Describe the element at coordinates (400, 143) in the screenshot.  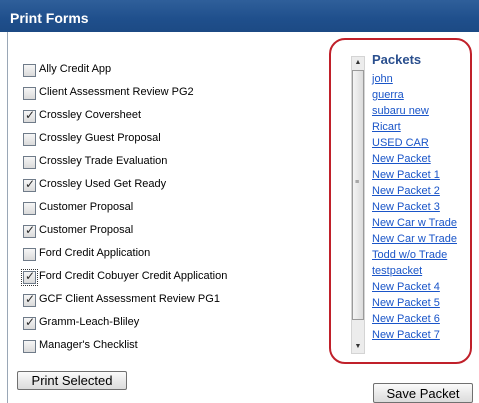
I see `packet-link: USED CAR` at that location.